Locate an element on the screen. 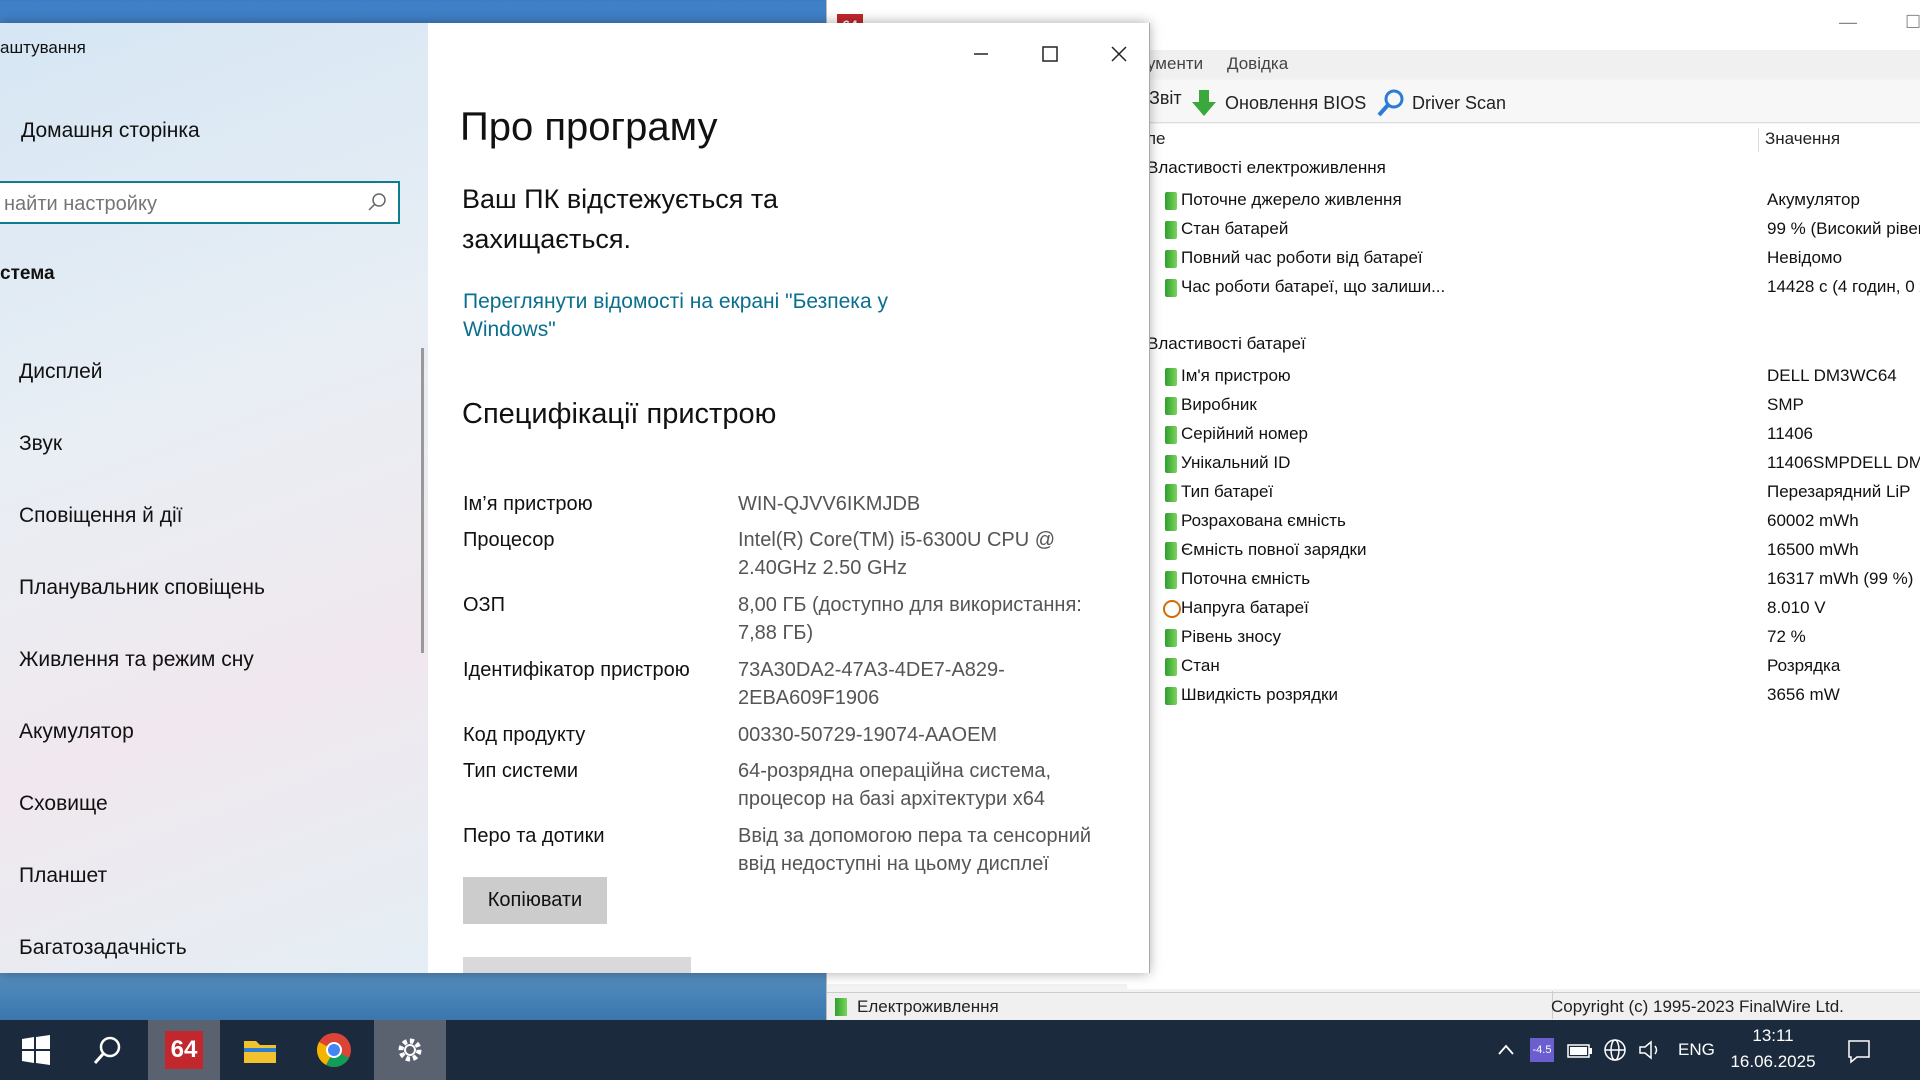 The height and width of the screenshot is (1080, 1920). taskbar-chrome is located at coordinates (334, 1050).